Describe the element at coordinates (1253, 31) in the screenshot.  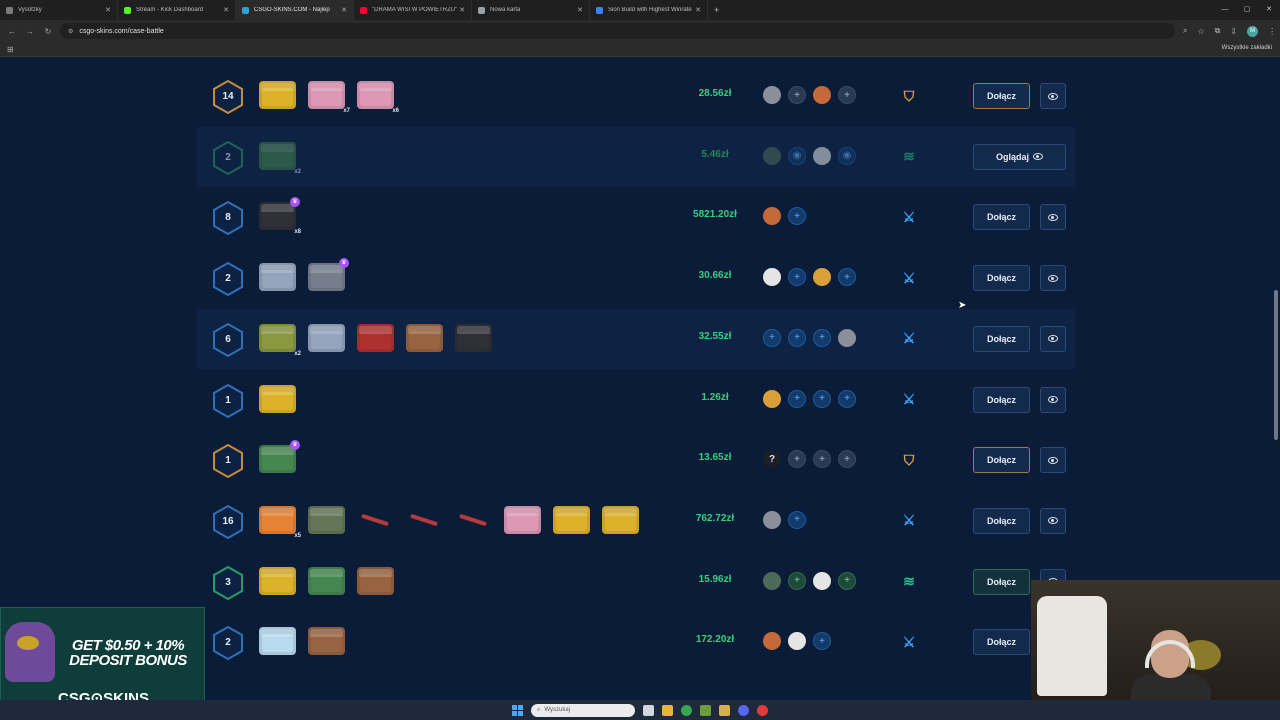
I see `profile-avatar: M` at that location.